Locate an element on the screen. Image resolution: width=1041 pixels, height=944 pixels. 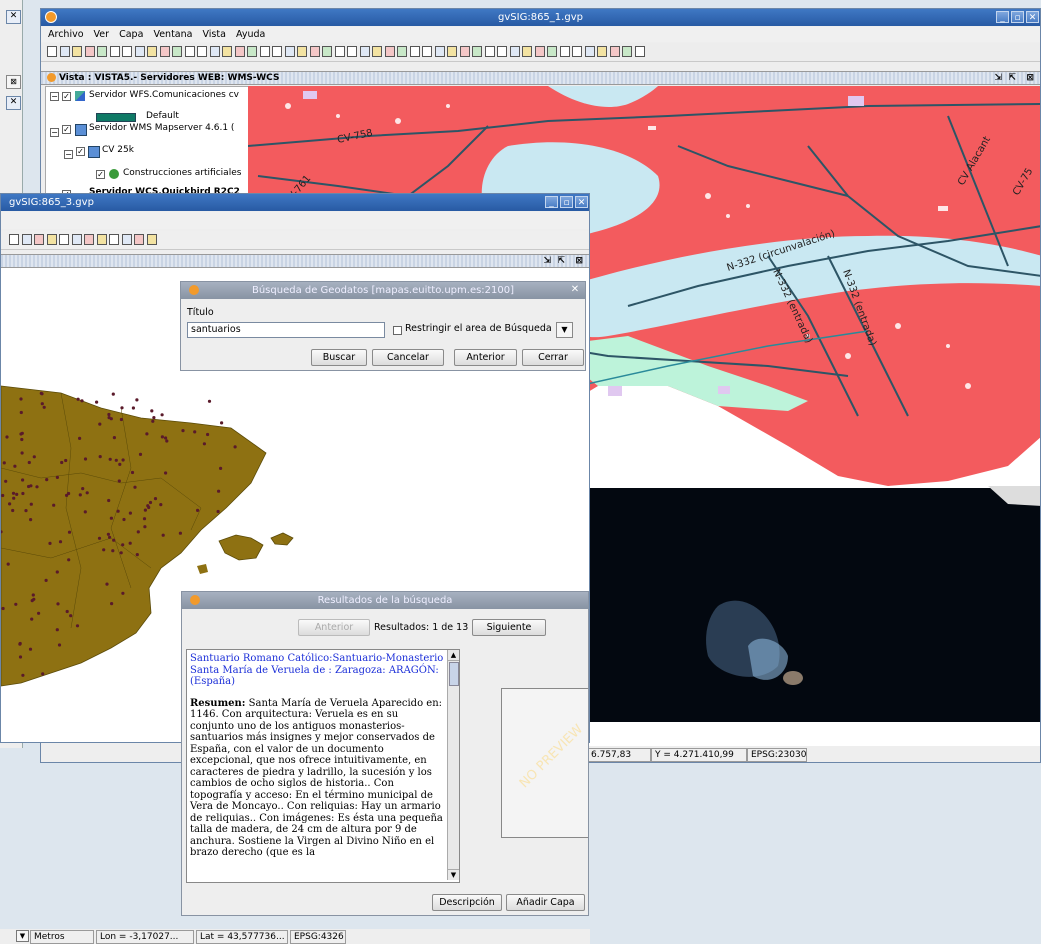
units-select: Metros is located at coordinates (62, 937).